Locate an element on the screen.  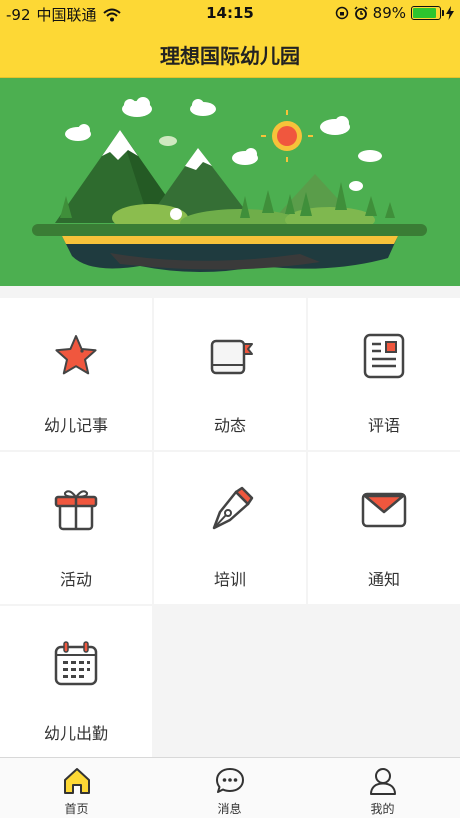
battery-percent: 89% is located at coordinates (389, 13).